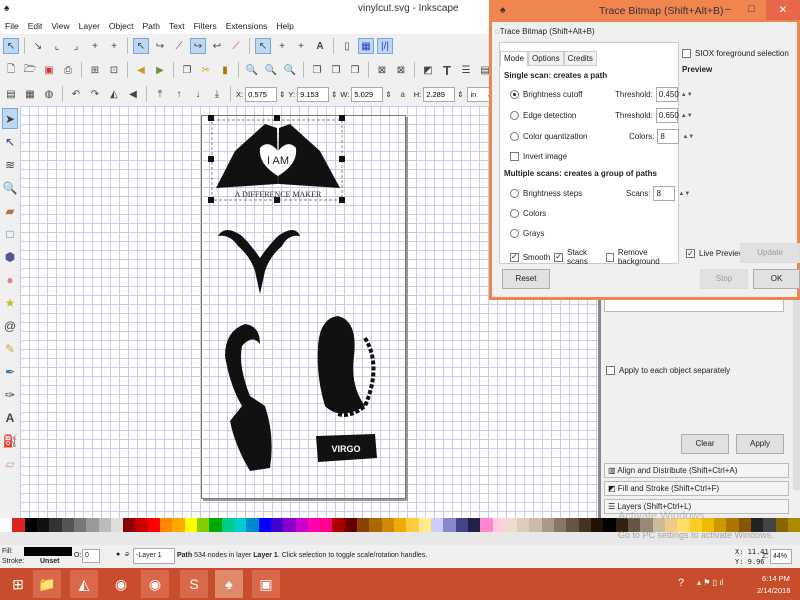 The image size is (800, 600). Describe the element at coordinates (347, 46) in the screenshot. I see `snap-page-icon: ▯` at that location.